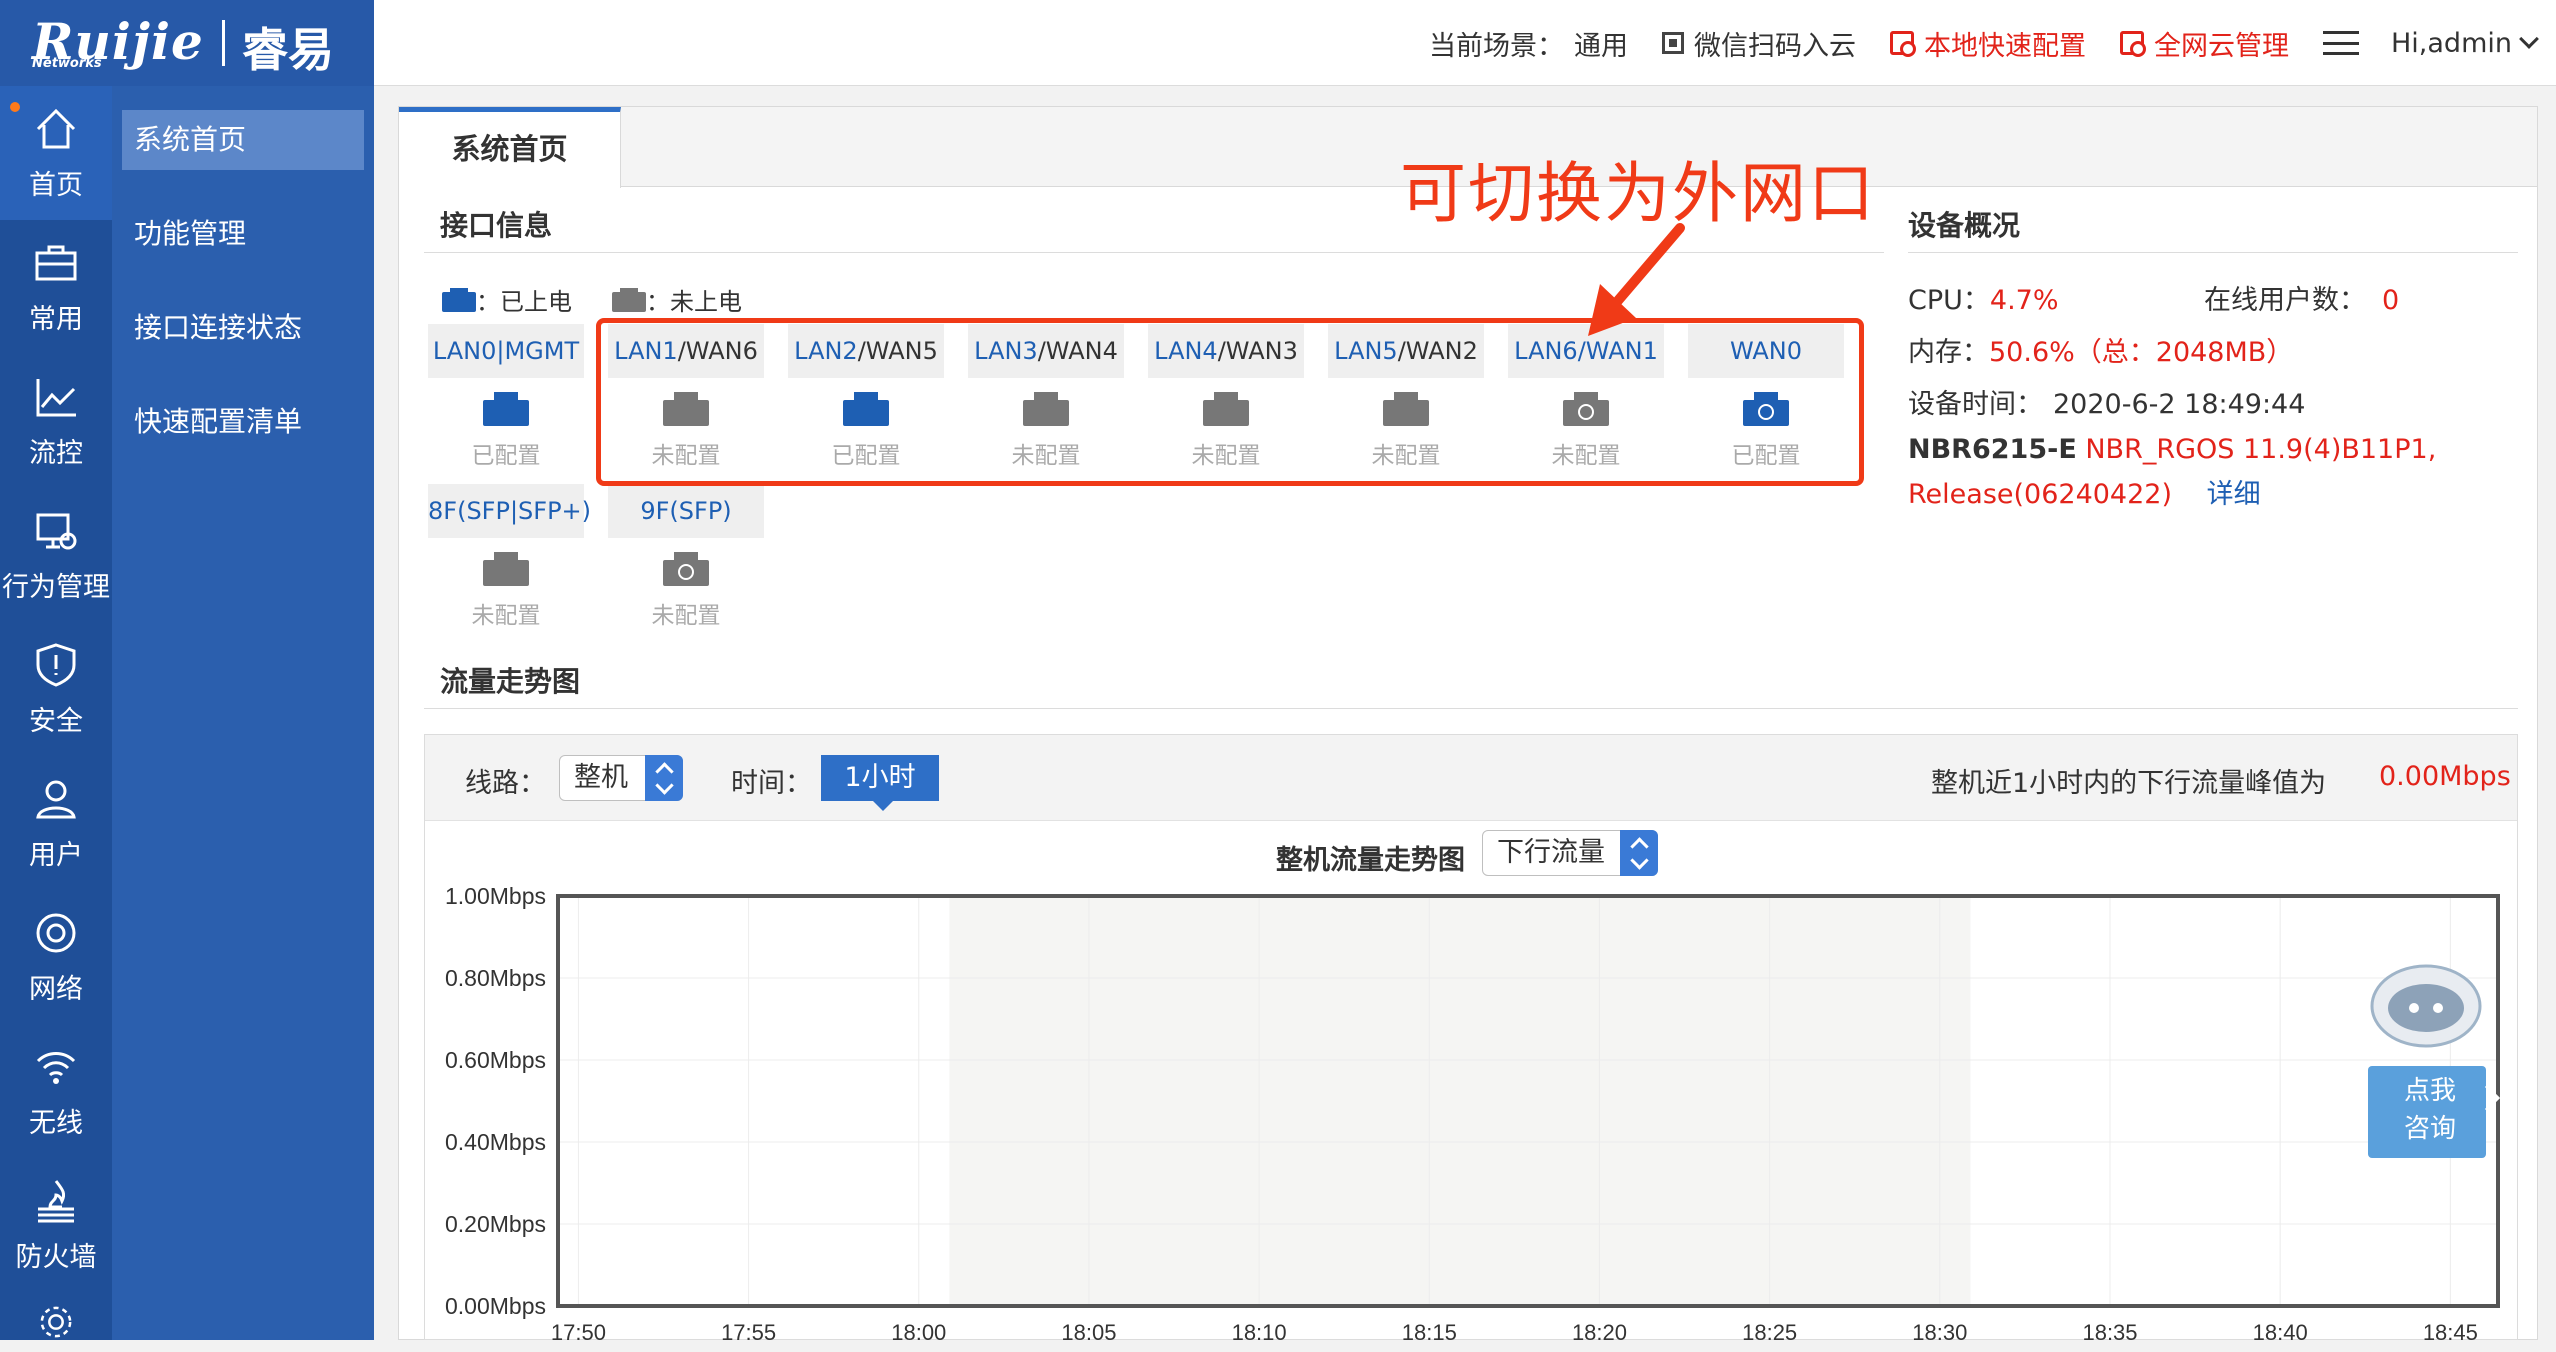 This screenshot has height=1352, width=2556. I want to click on nav-settings, so click(56, 1322).